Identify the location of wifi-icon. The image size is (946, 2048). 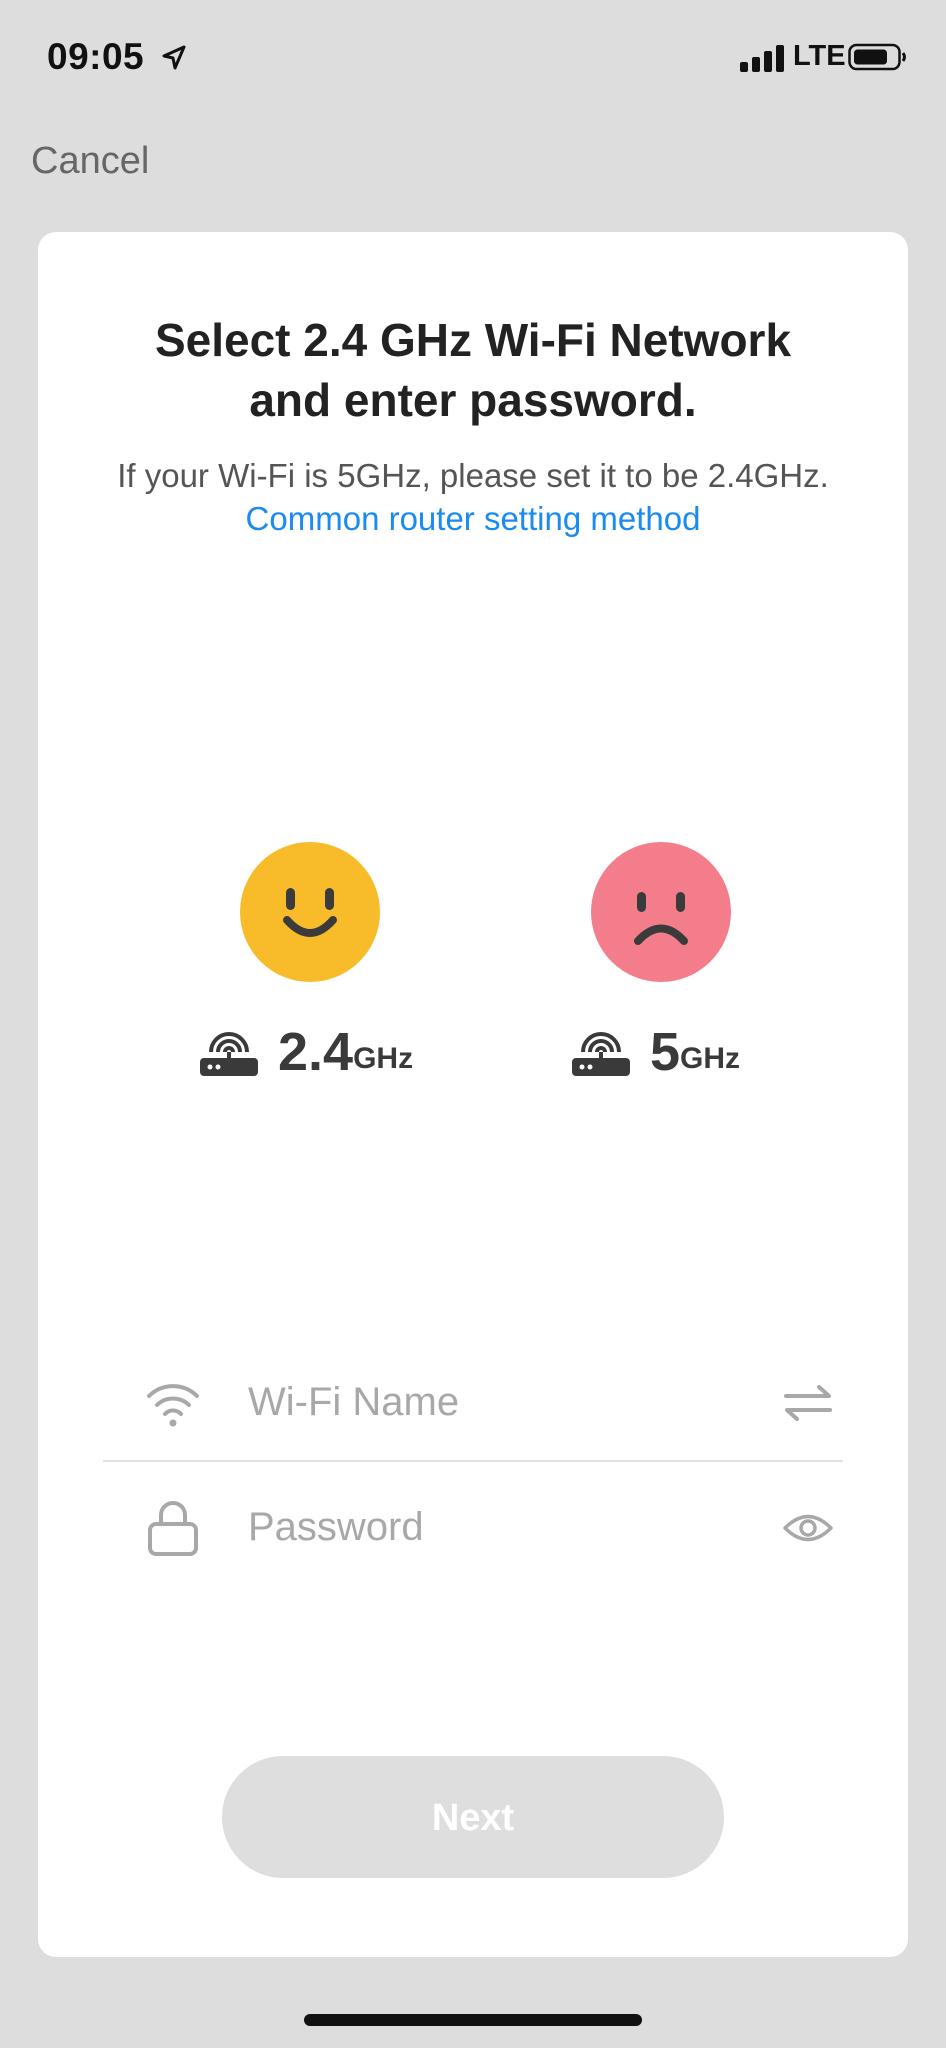
(173, 1405).